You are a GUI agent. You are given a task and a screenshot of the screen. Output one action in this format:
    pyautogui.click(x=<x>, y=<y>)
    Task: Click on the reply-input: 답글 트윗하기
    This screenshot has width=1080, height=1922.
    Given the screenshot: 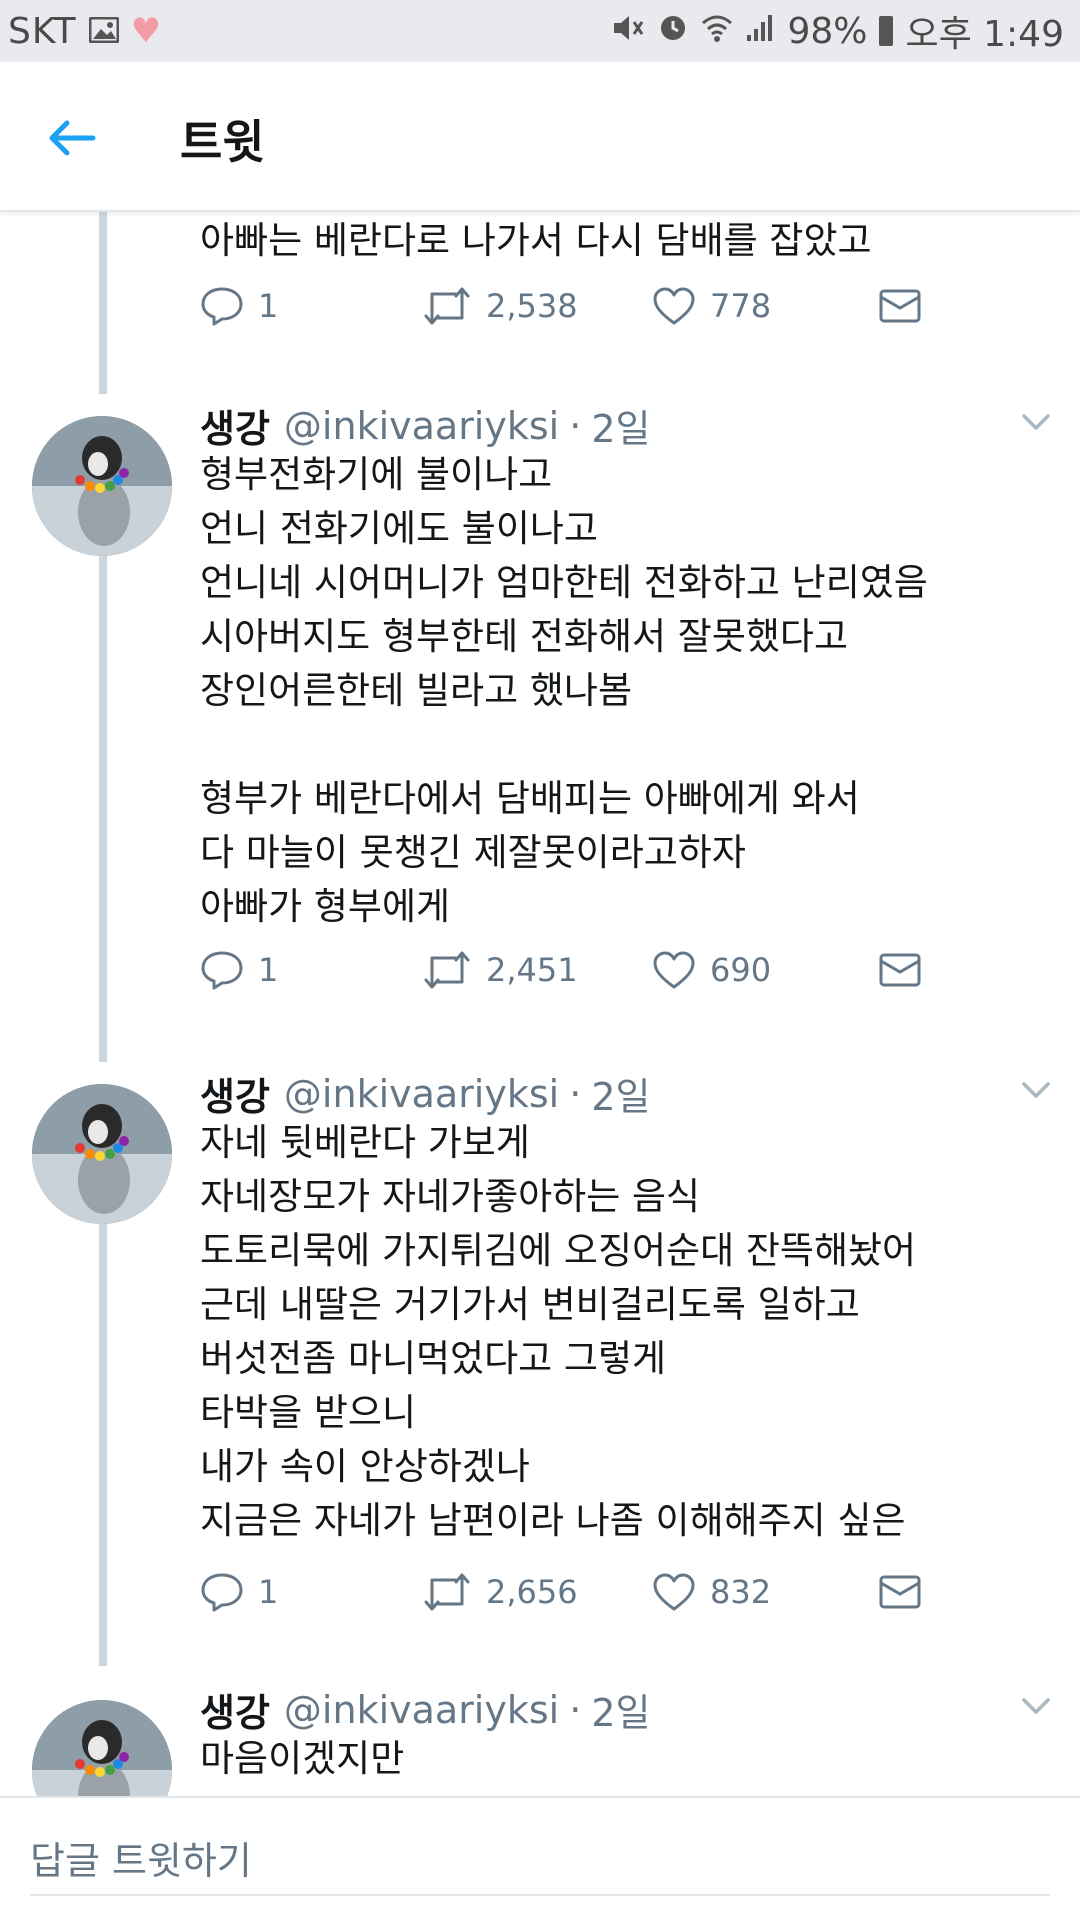 What is the action you would take?
    pyautogui.click(x=540, y=1860)
    